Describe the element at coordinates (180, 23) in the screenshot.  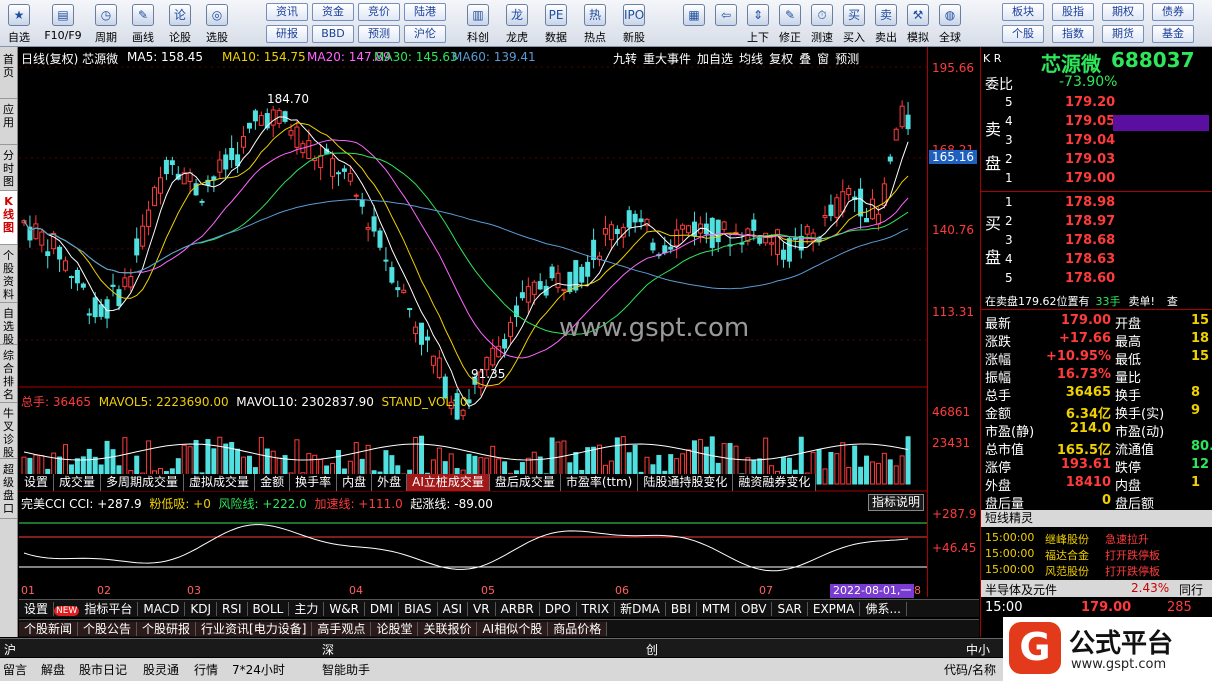
I see `toolbar-discuss-button: 论论股` at that location.